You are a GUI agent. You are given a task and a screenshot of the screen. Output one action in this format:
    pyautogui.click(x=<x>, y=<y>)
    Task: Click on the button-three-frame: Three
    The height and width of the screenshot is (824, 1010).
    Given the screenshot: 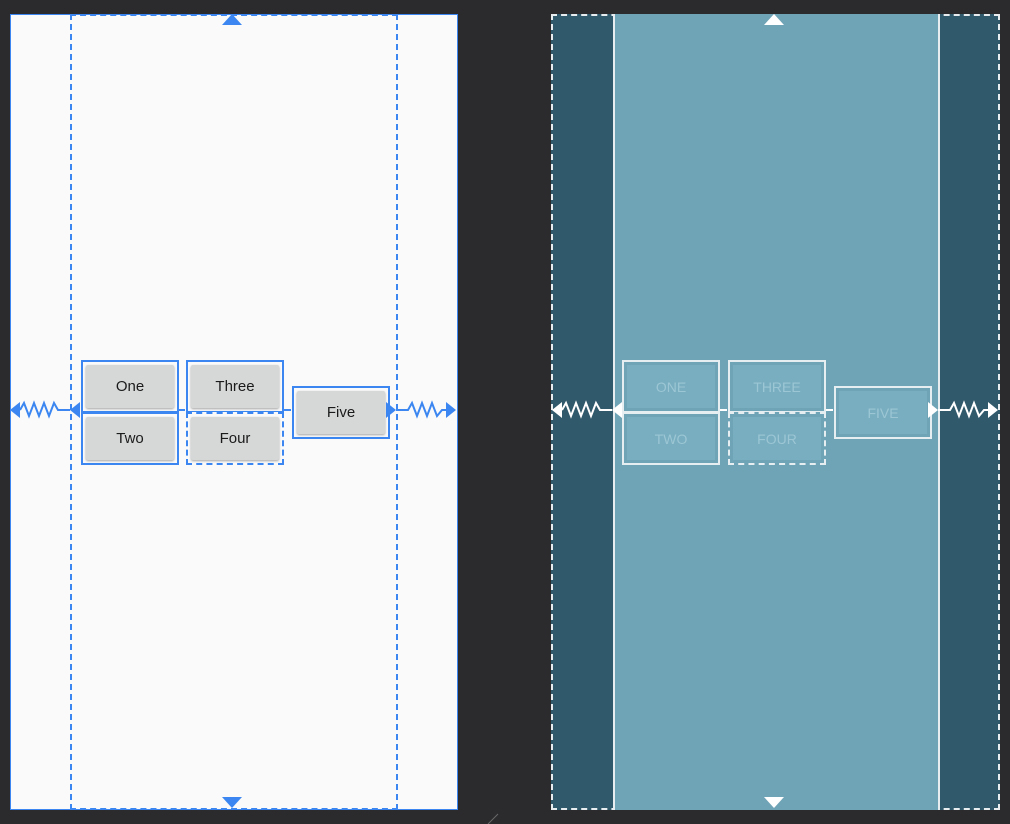 What is the action you would take?
    pyautogui.click(x=235, y=386)
    